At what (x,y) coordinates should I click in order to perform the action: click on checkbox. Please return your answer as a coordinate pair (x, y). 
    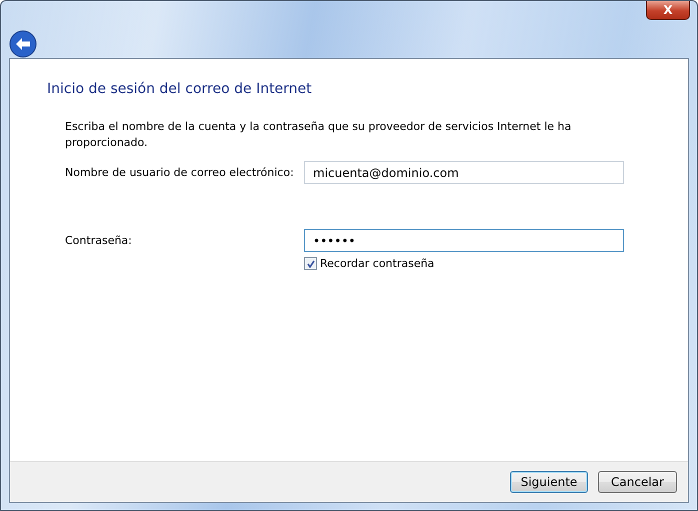
    Looking at the image, I should click on (310, 263).